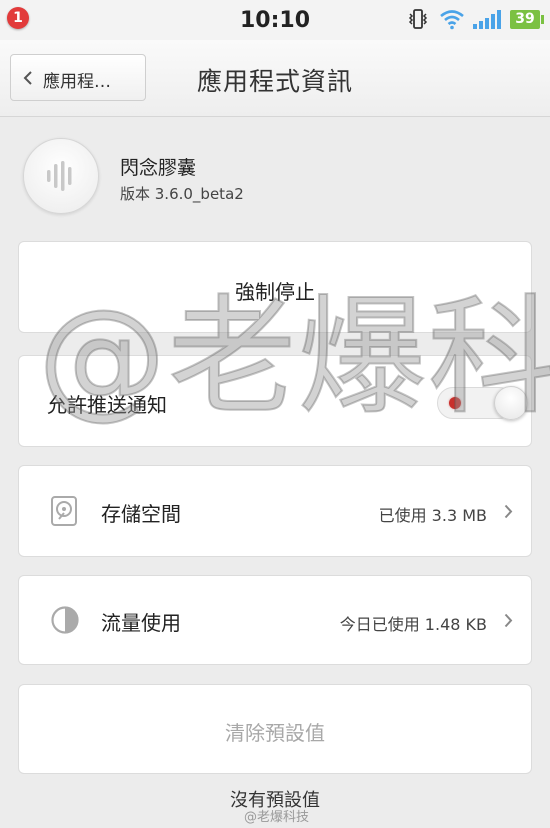 The width and height of the screenshot is (550, 828). I want to click on waveform-icon, so click(59, 176).